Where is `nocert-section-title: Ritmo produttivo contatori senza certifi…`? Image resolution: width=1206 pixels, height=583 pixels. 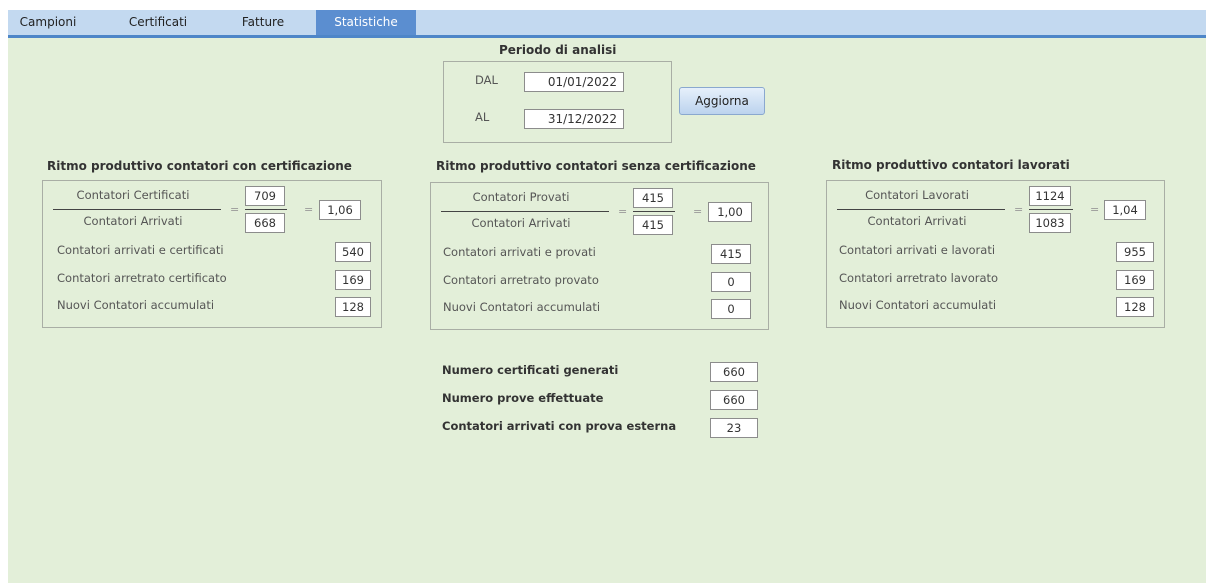 nocert-section-title: Ritmo produttivo contatori senza certifi… is located at coordinates (596, 166).